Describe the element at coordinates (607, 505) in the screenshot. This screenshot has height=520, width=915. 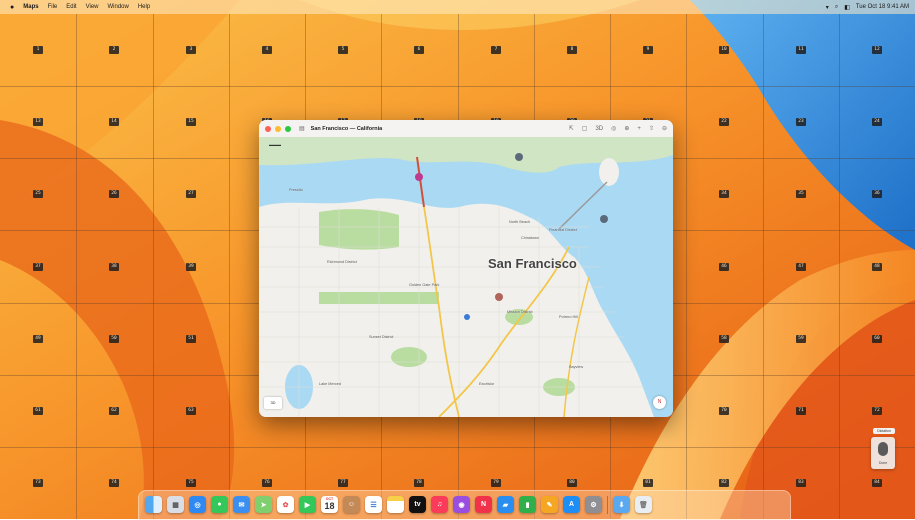
I see `dock-separator` at that location.